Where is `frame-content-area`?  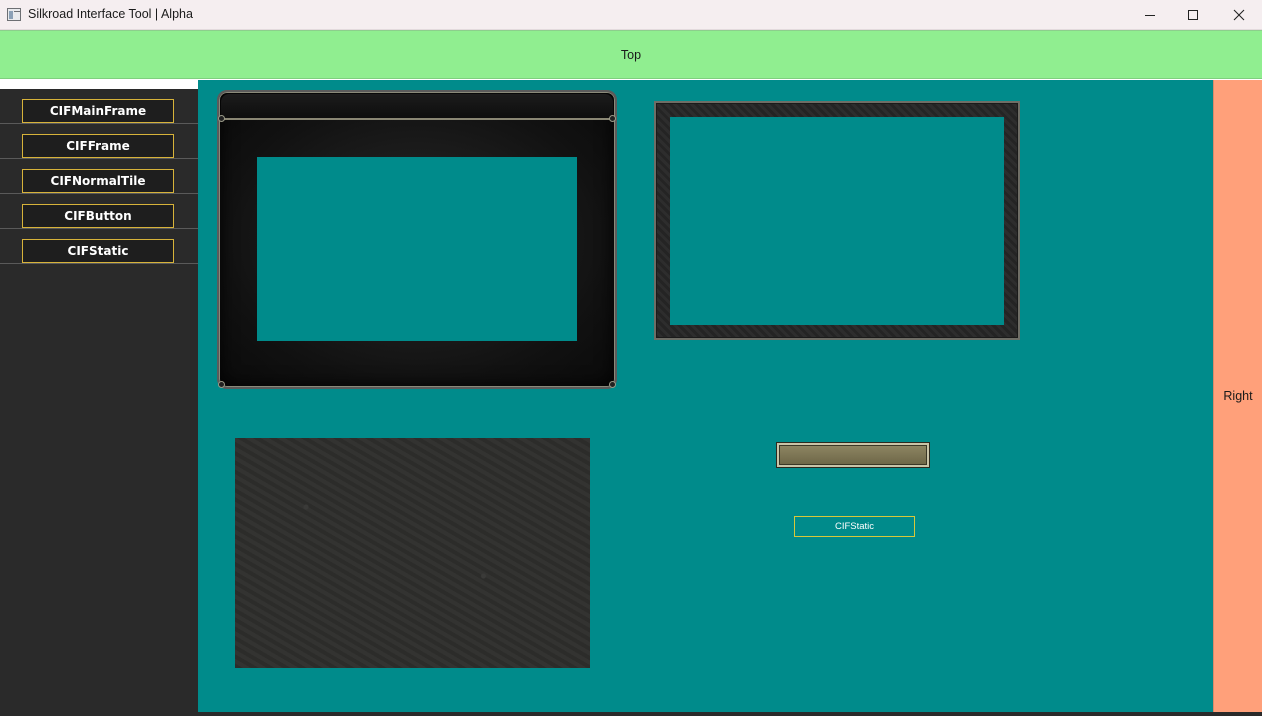
frame-content-area is located at coordinates (837, 221).